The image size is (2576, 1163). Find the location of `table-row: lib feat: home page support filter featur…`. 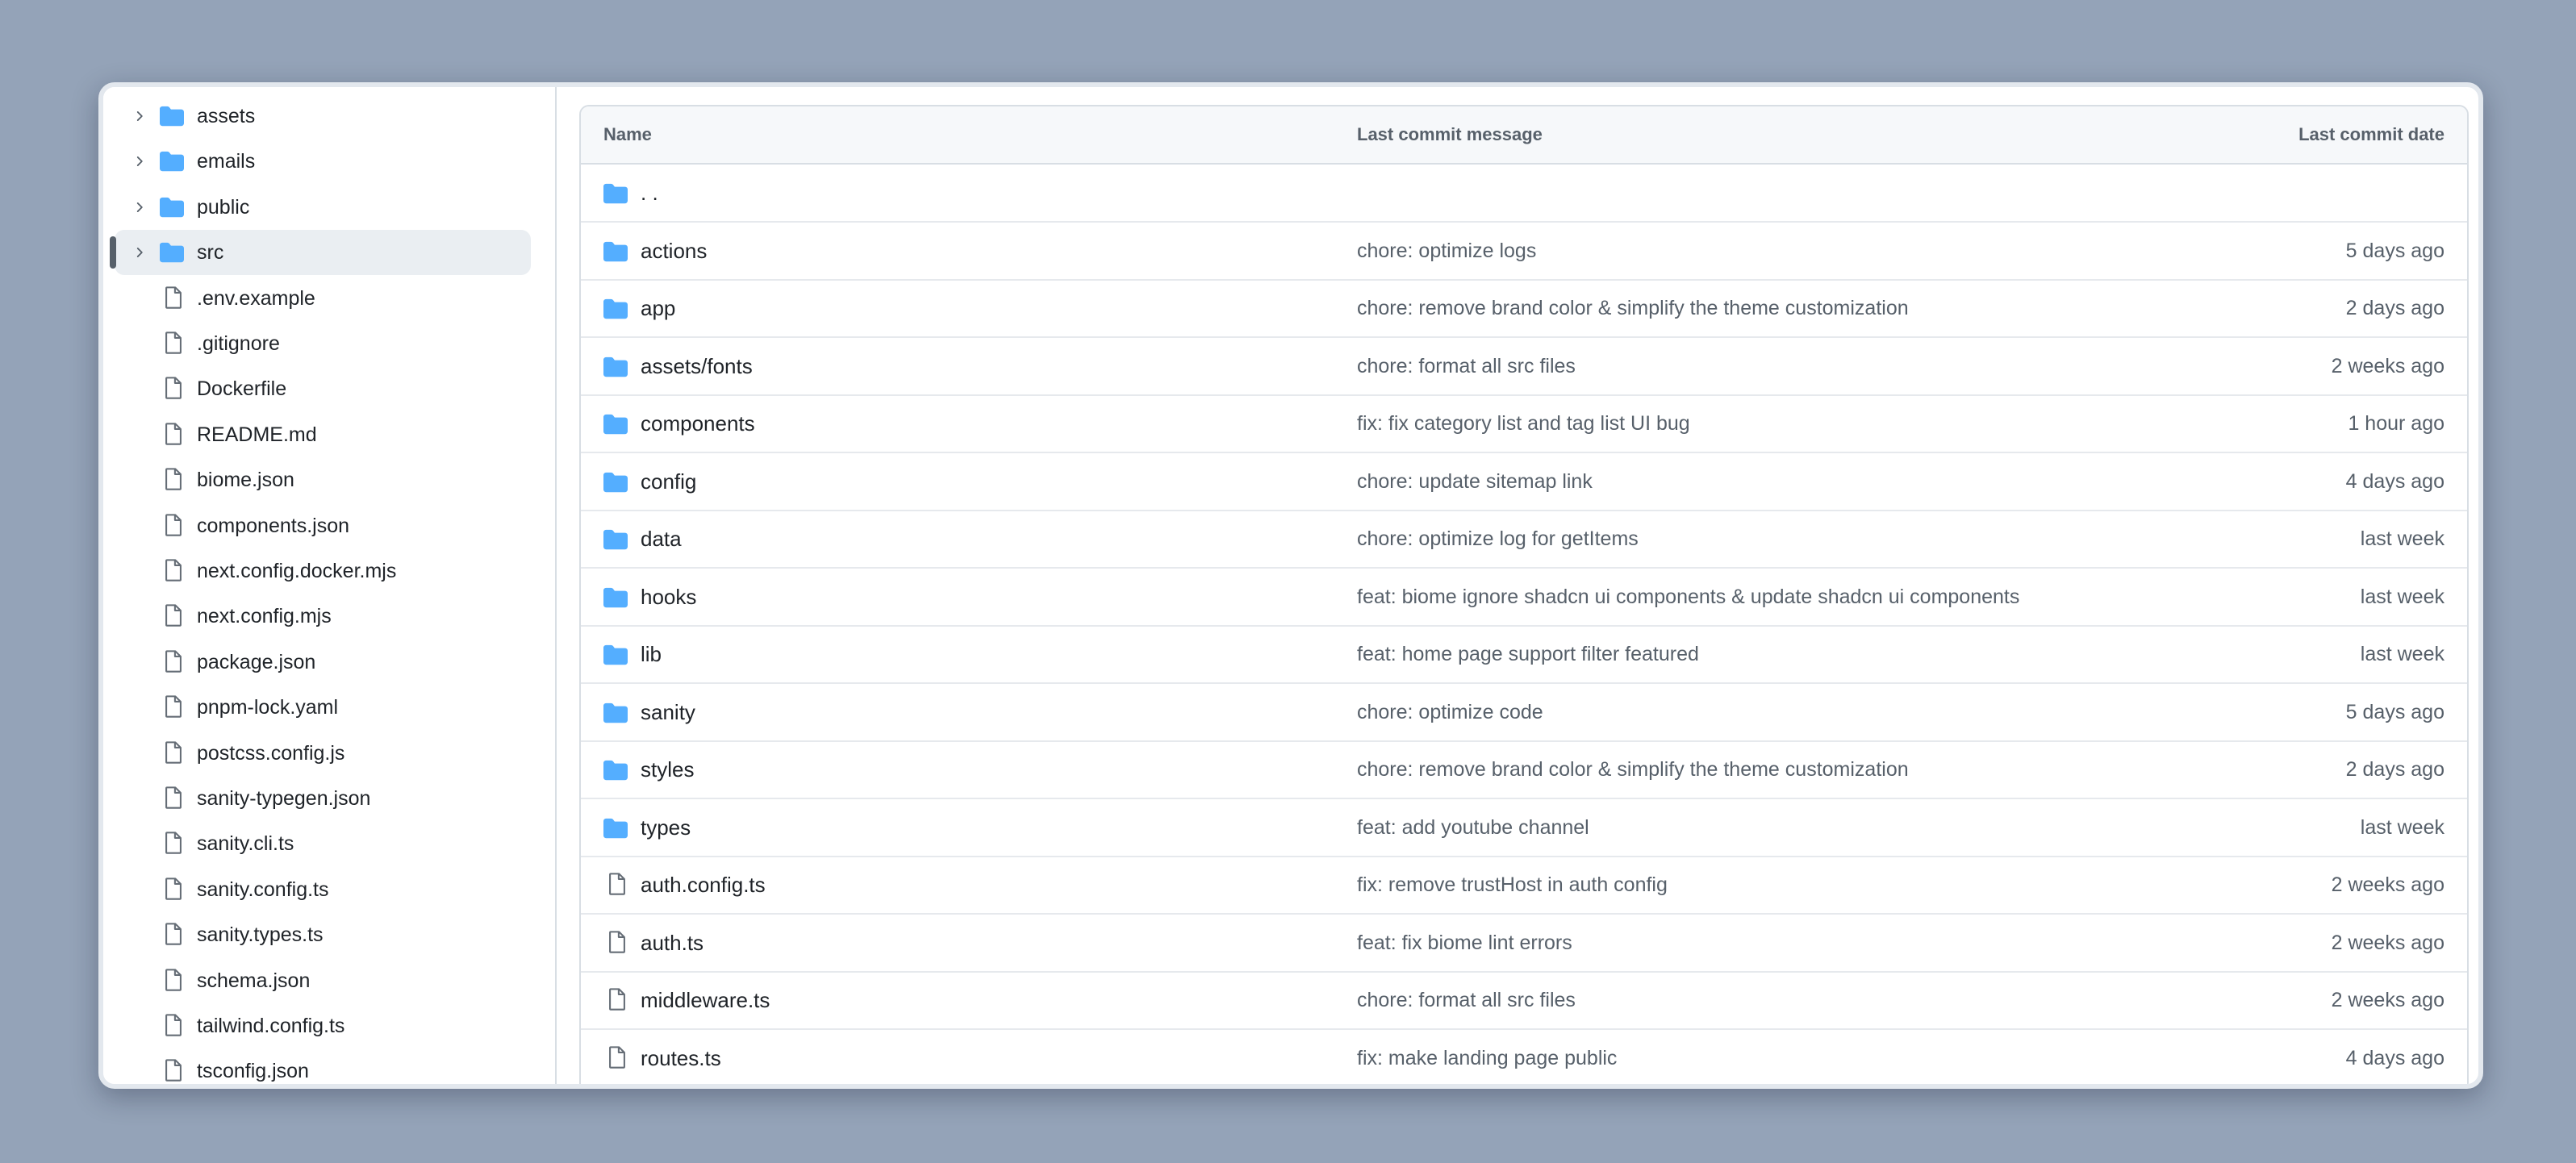

table-row: lib feat: home page support filter featur… is located at coordinates (1524, 655).